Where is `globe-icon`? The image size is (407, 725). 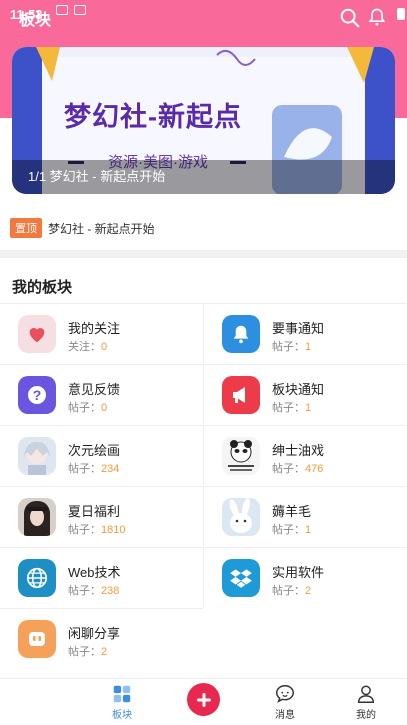
globe-icon is located at coordinates (37, 578).